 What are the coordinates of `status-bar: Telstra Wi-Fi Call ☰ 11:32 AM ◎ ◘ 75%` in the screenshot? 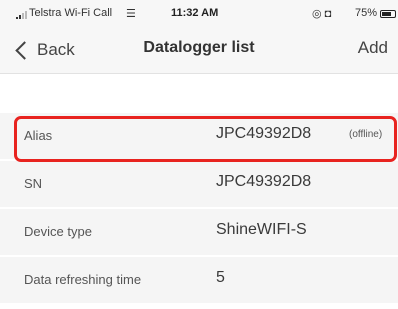 It's located at (199, 15).